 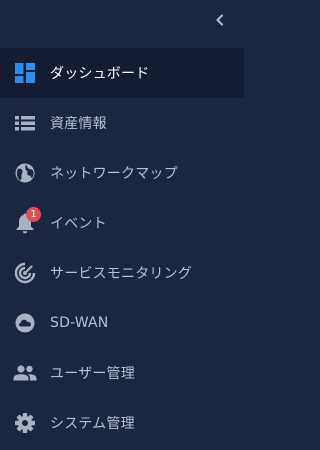 I want to click on event-count-badge: 1, so click(x=33, y=214).